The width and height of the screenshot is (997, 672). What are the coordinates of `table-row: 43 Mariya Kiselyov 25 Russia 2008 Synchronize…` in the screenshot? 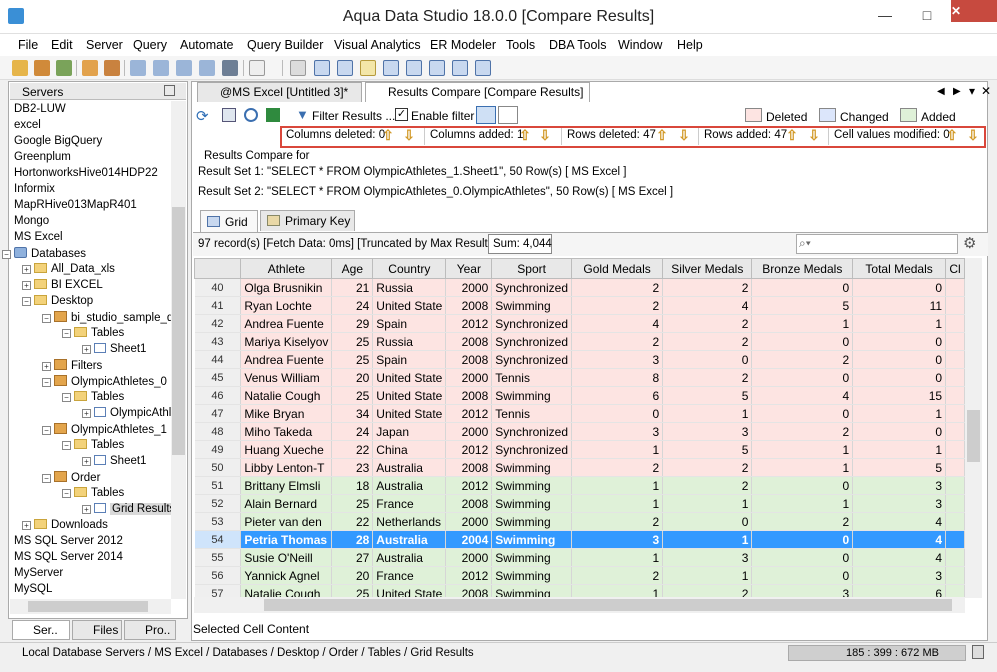 It's located at (579, 341).